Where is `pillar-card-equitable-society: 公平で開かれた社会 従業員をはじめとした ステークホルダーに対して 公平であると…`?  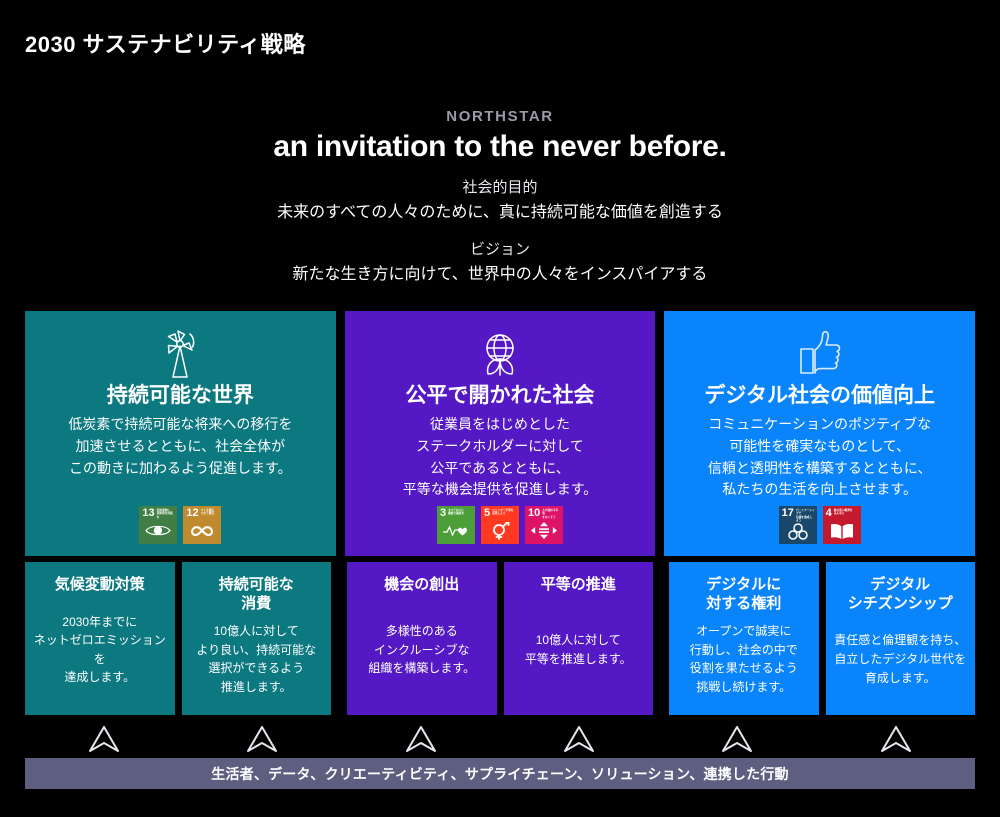
pillar-card-equitable-society: 公平で開かれた社会 従業員をはじめとした ステークホルダーに対して 公平であると… is located at coordinates (500, 433).